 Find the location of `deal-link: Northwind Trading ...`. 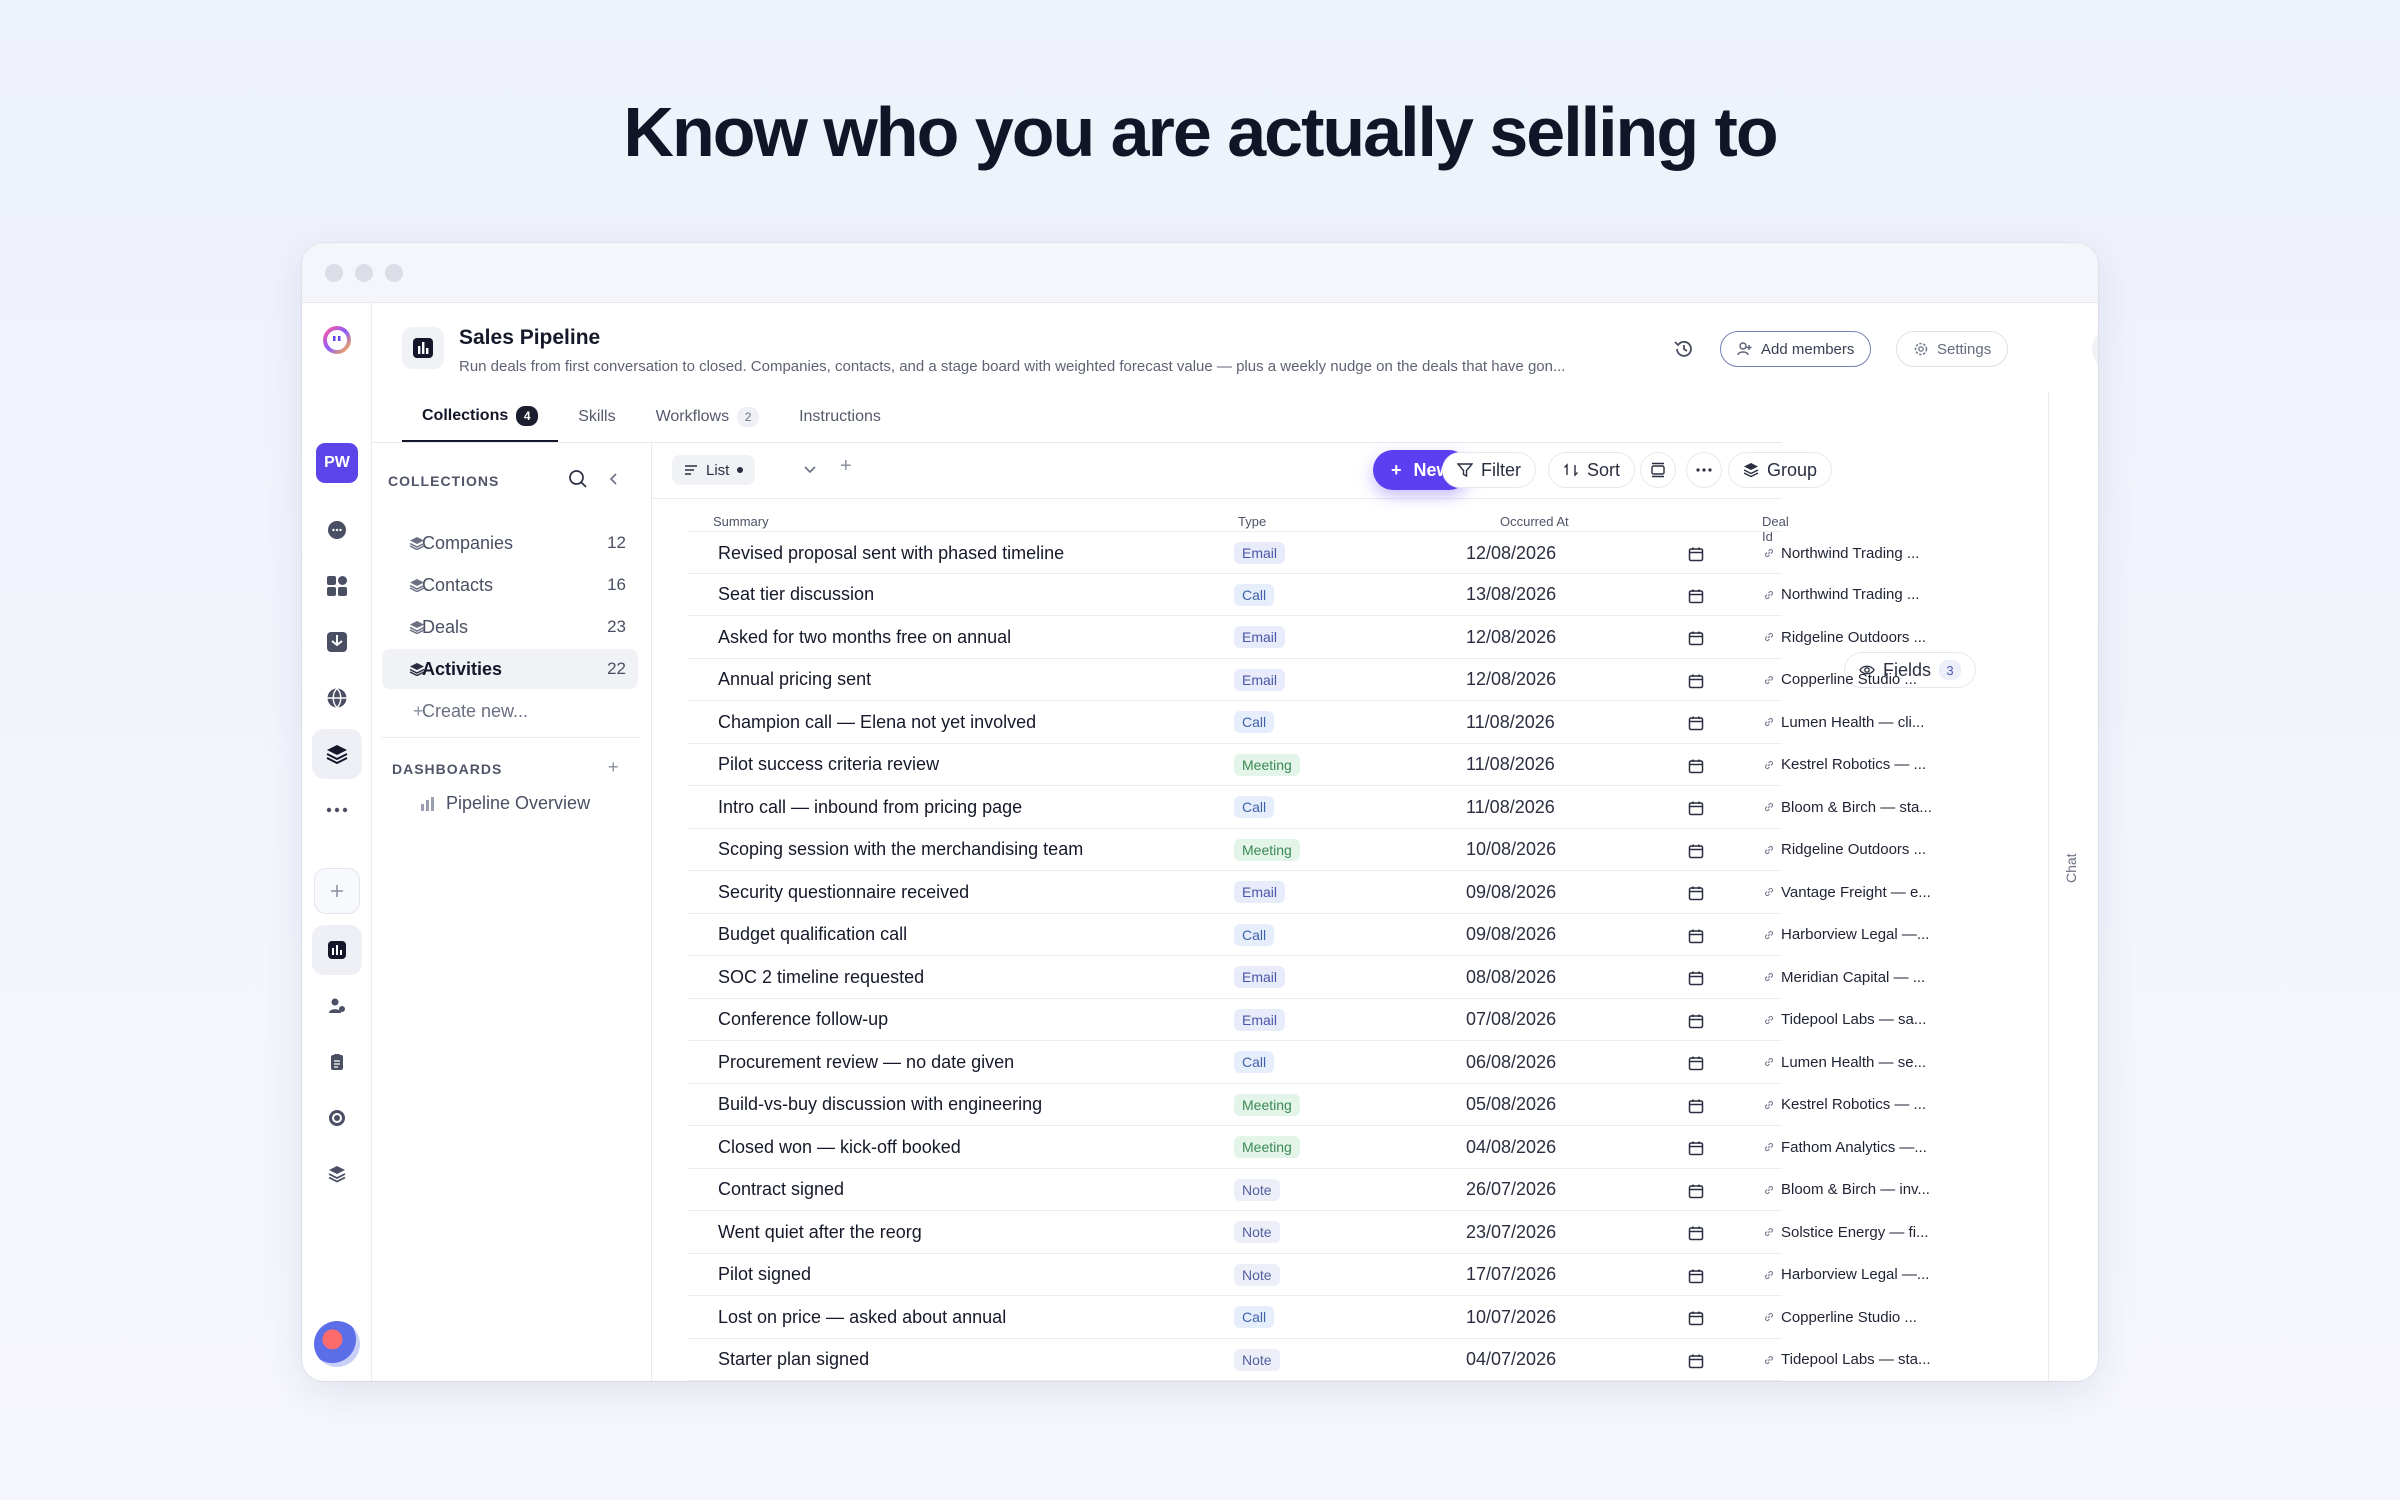

deal-link: Northwind Trading ... is located at coordinates (1850, 553).